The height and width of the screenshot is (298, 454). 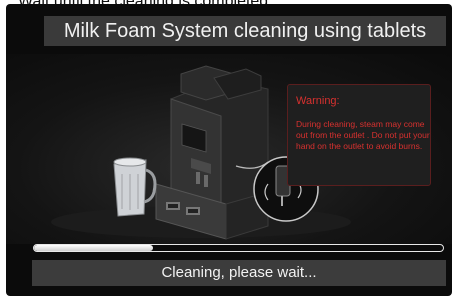 I want to click on title-bar: Milk Foam System cleaning using tablets, so click(x=245, y=31).